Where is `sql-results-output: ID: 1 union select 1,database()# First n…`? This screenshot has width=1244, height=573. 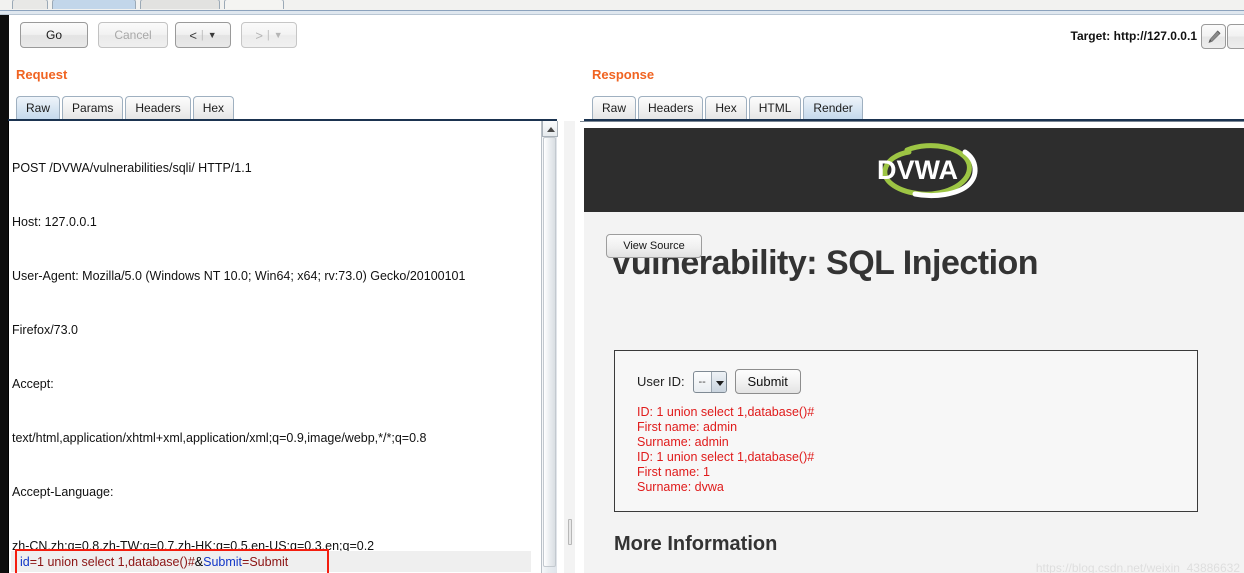
sql-results-output: ID: 1 union select 1,database()# First n… is located at coordinates (725, 450).